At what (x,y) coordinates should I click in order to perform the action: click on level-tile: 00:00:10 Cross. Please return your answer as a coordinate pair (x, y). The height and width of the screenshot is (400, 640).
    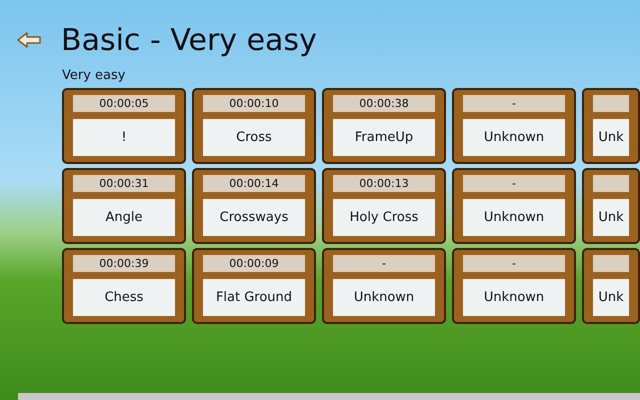
    Looking at the image, I should click on (254, 126).